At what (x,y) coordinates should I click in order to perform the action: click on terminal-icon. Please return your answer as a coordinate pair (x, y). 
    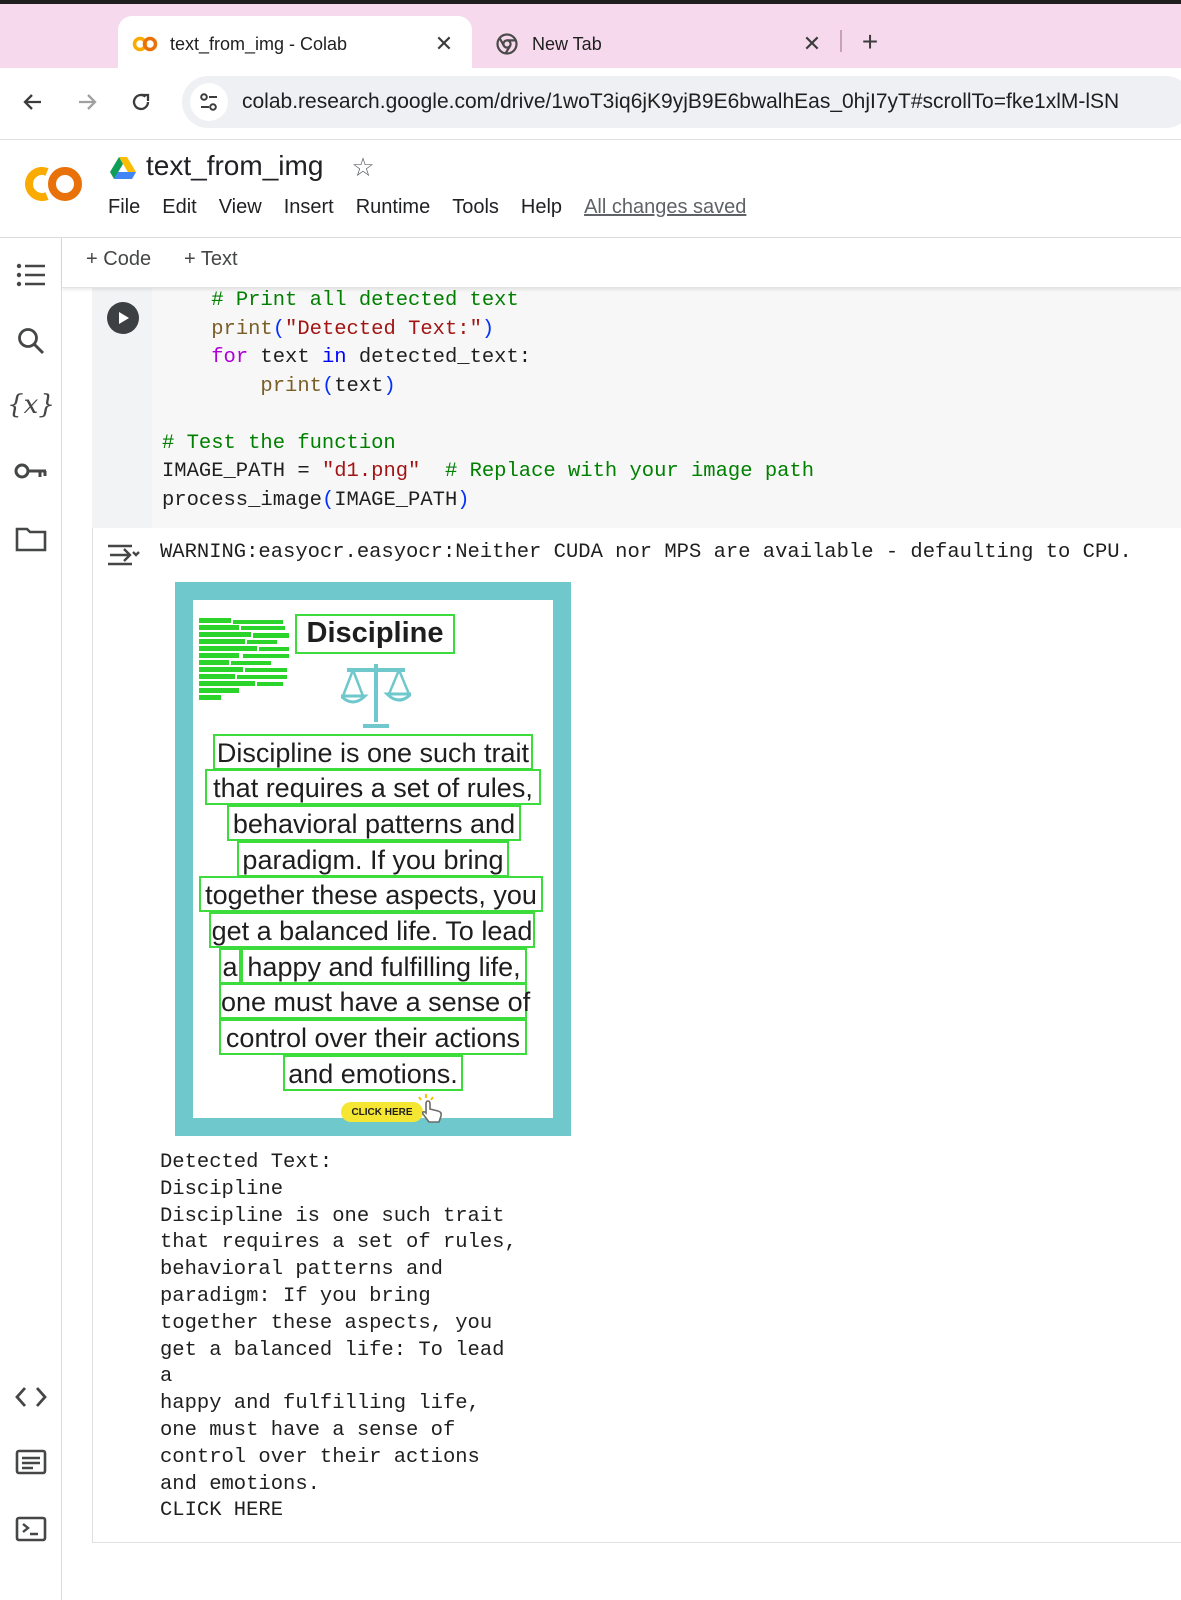
    Looking at the image, I should click on (31, 1529).